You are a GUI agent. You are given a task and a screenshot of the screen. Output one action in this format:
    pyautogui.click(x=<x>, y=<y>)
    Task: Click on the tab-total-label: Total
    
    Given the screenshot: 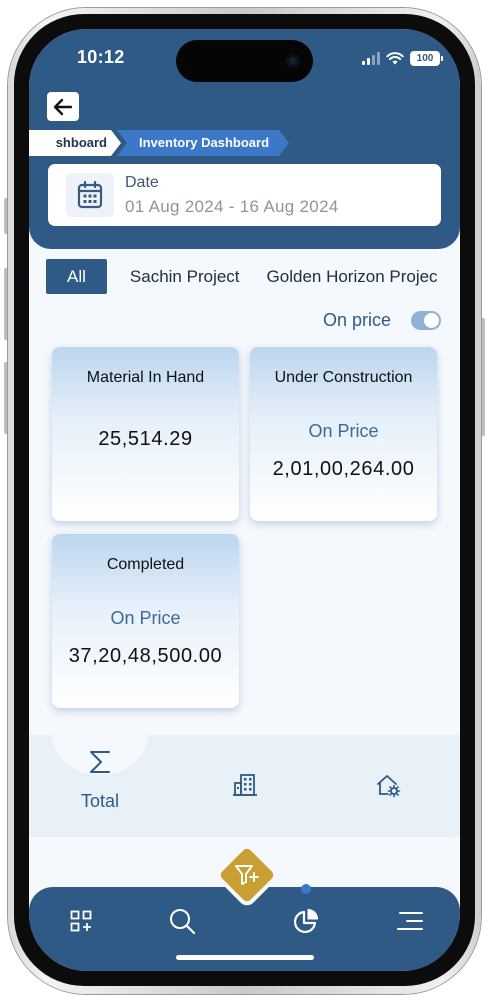 What is the action you would take?
    pyautogui.click(x=100, y=801)
    